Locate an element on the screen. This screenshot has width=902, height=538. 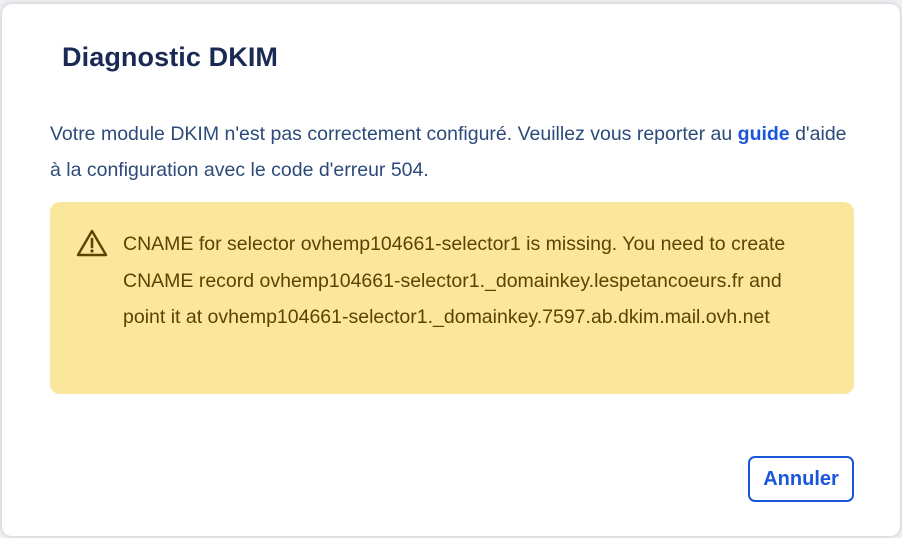
warning-triangle-icon is located at coordinates (92, 243).